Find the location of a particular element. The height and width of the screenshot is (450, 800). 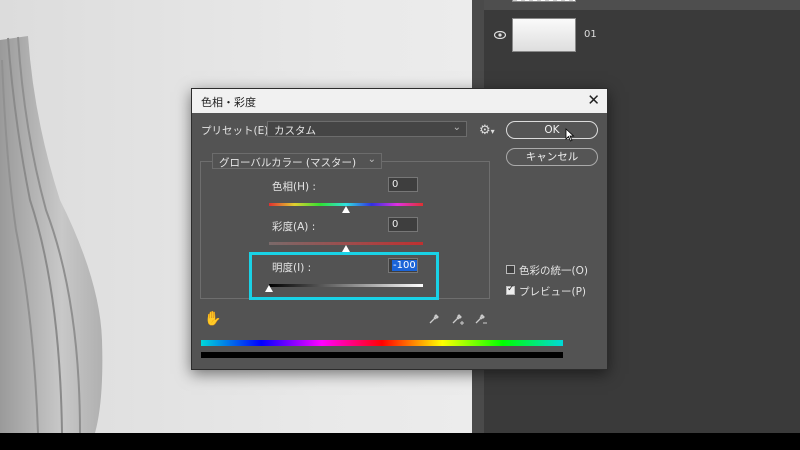

preset-label: プリセット(E) : is located at coordinates (238, 131).